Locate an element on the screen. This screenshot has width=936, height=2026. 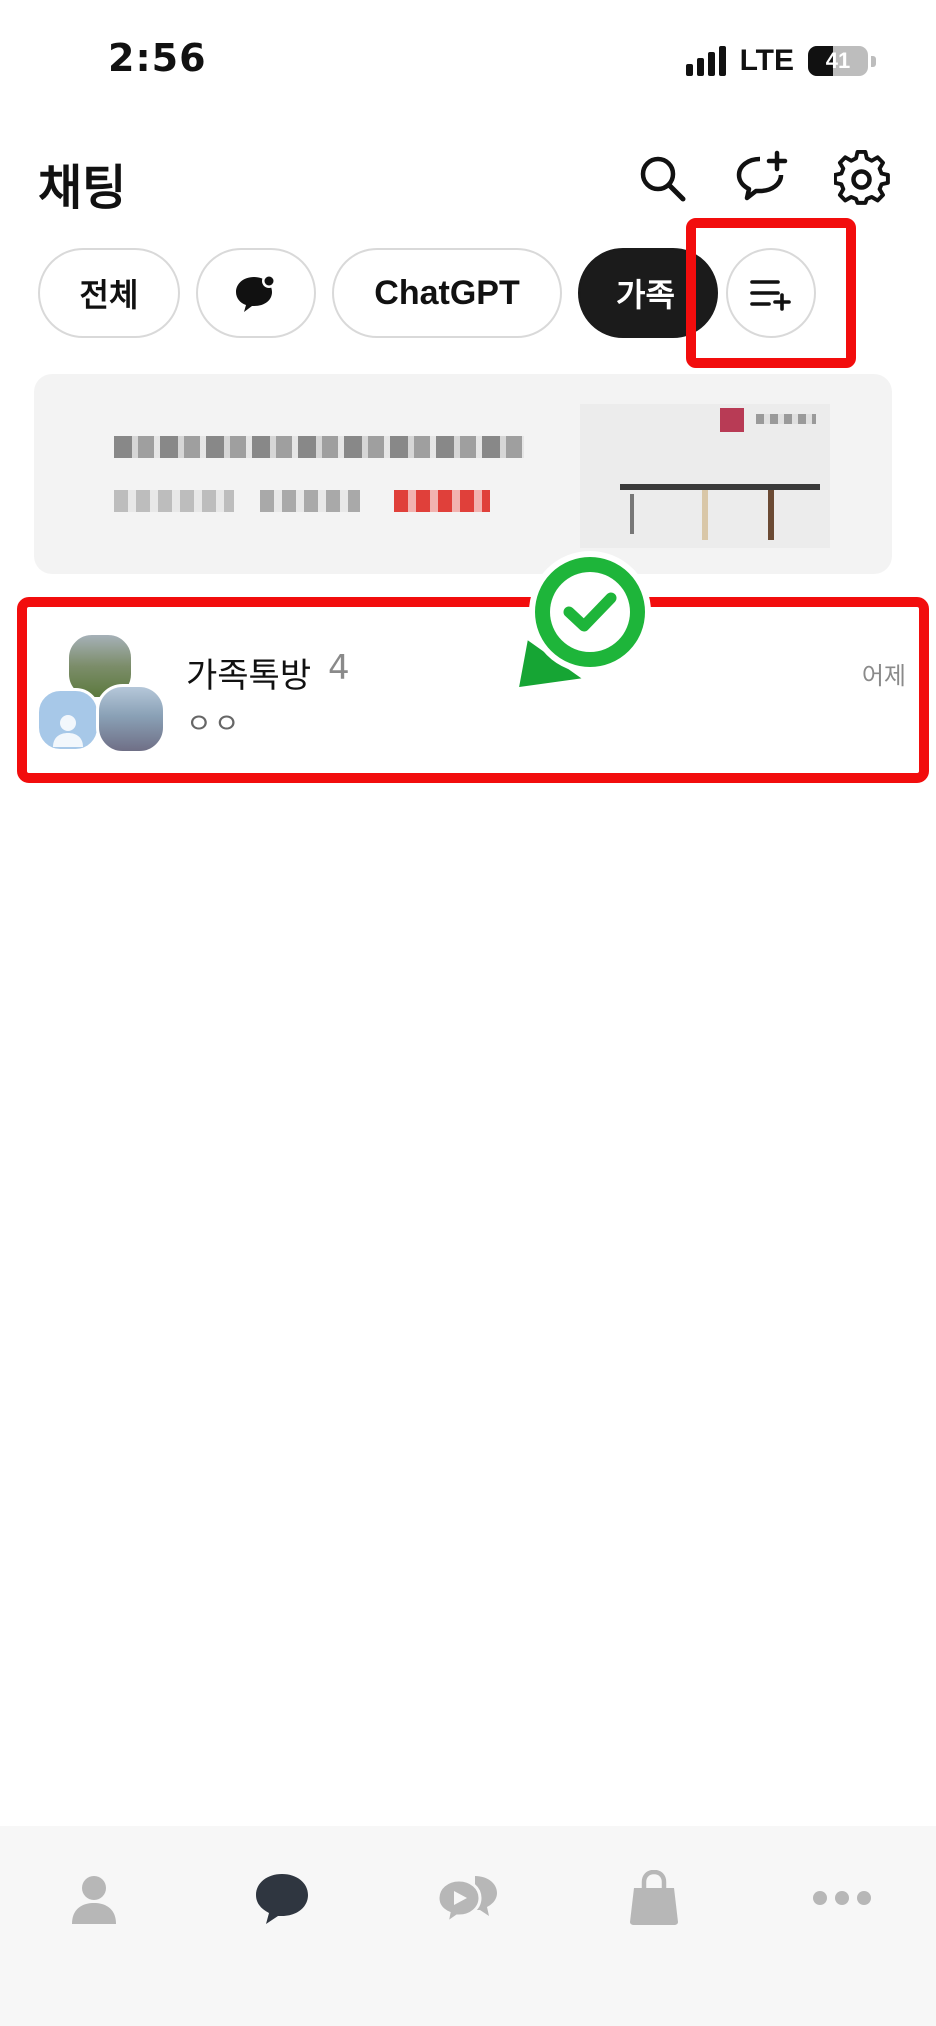
battery-level: 41 is located at coordinates (838, 60).